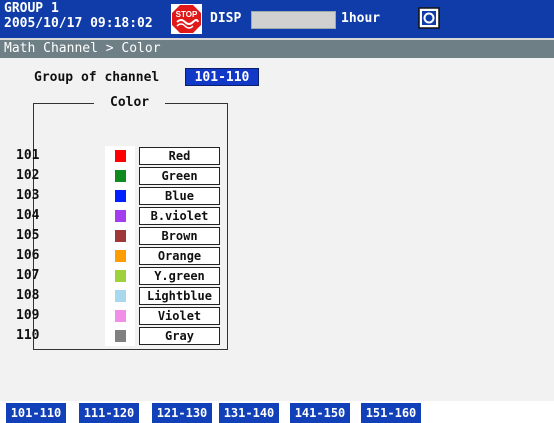 The height and width of the screenshot is (423, 554). I want to click on channel-number: 101, so click(28, 155).